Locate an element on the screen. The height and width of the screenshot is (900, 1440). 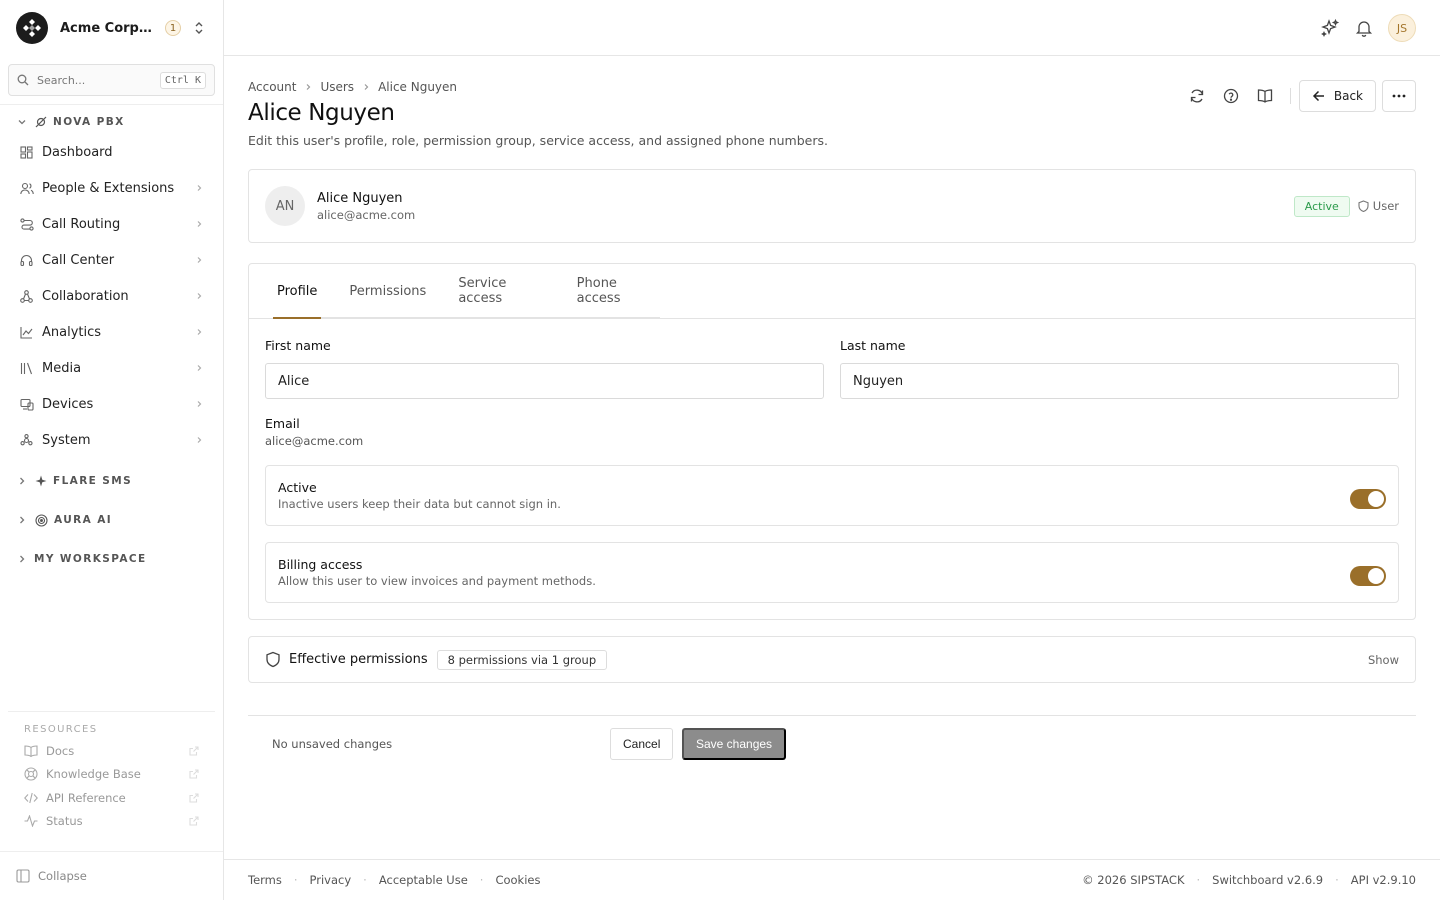
first-name-input: Alice is located at coordinates (544, 381).